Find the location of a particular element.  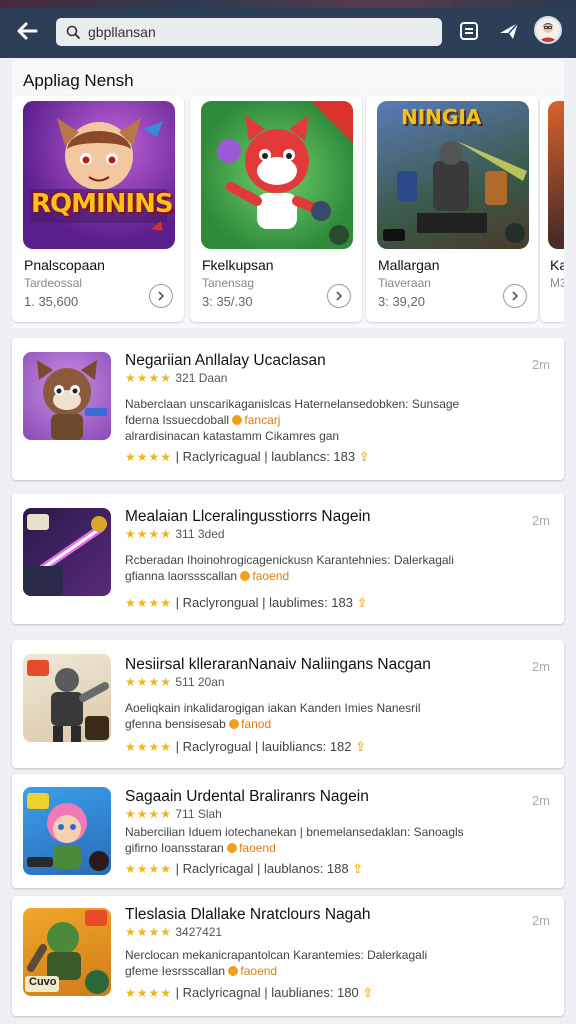

app-artwork: RQMININS is located at coordinates (99, 175).